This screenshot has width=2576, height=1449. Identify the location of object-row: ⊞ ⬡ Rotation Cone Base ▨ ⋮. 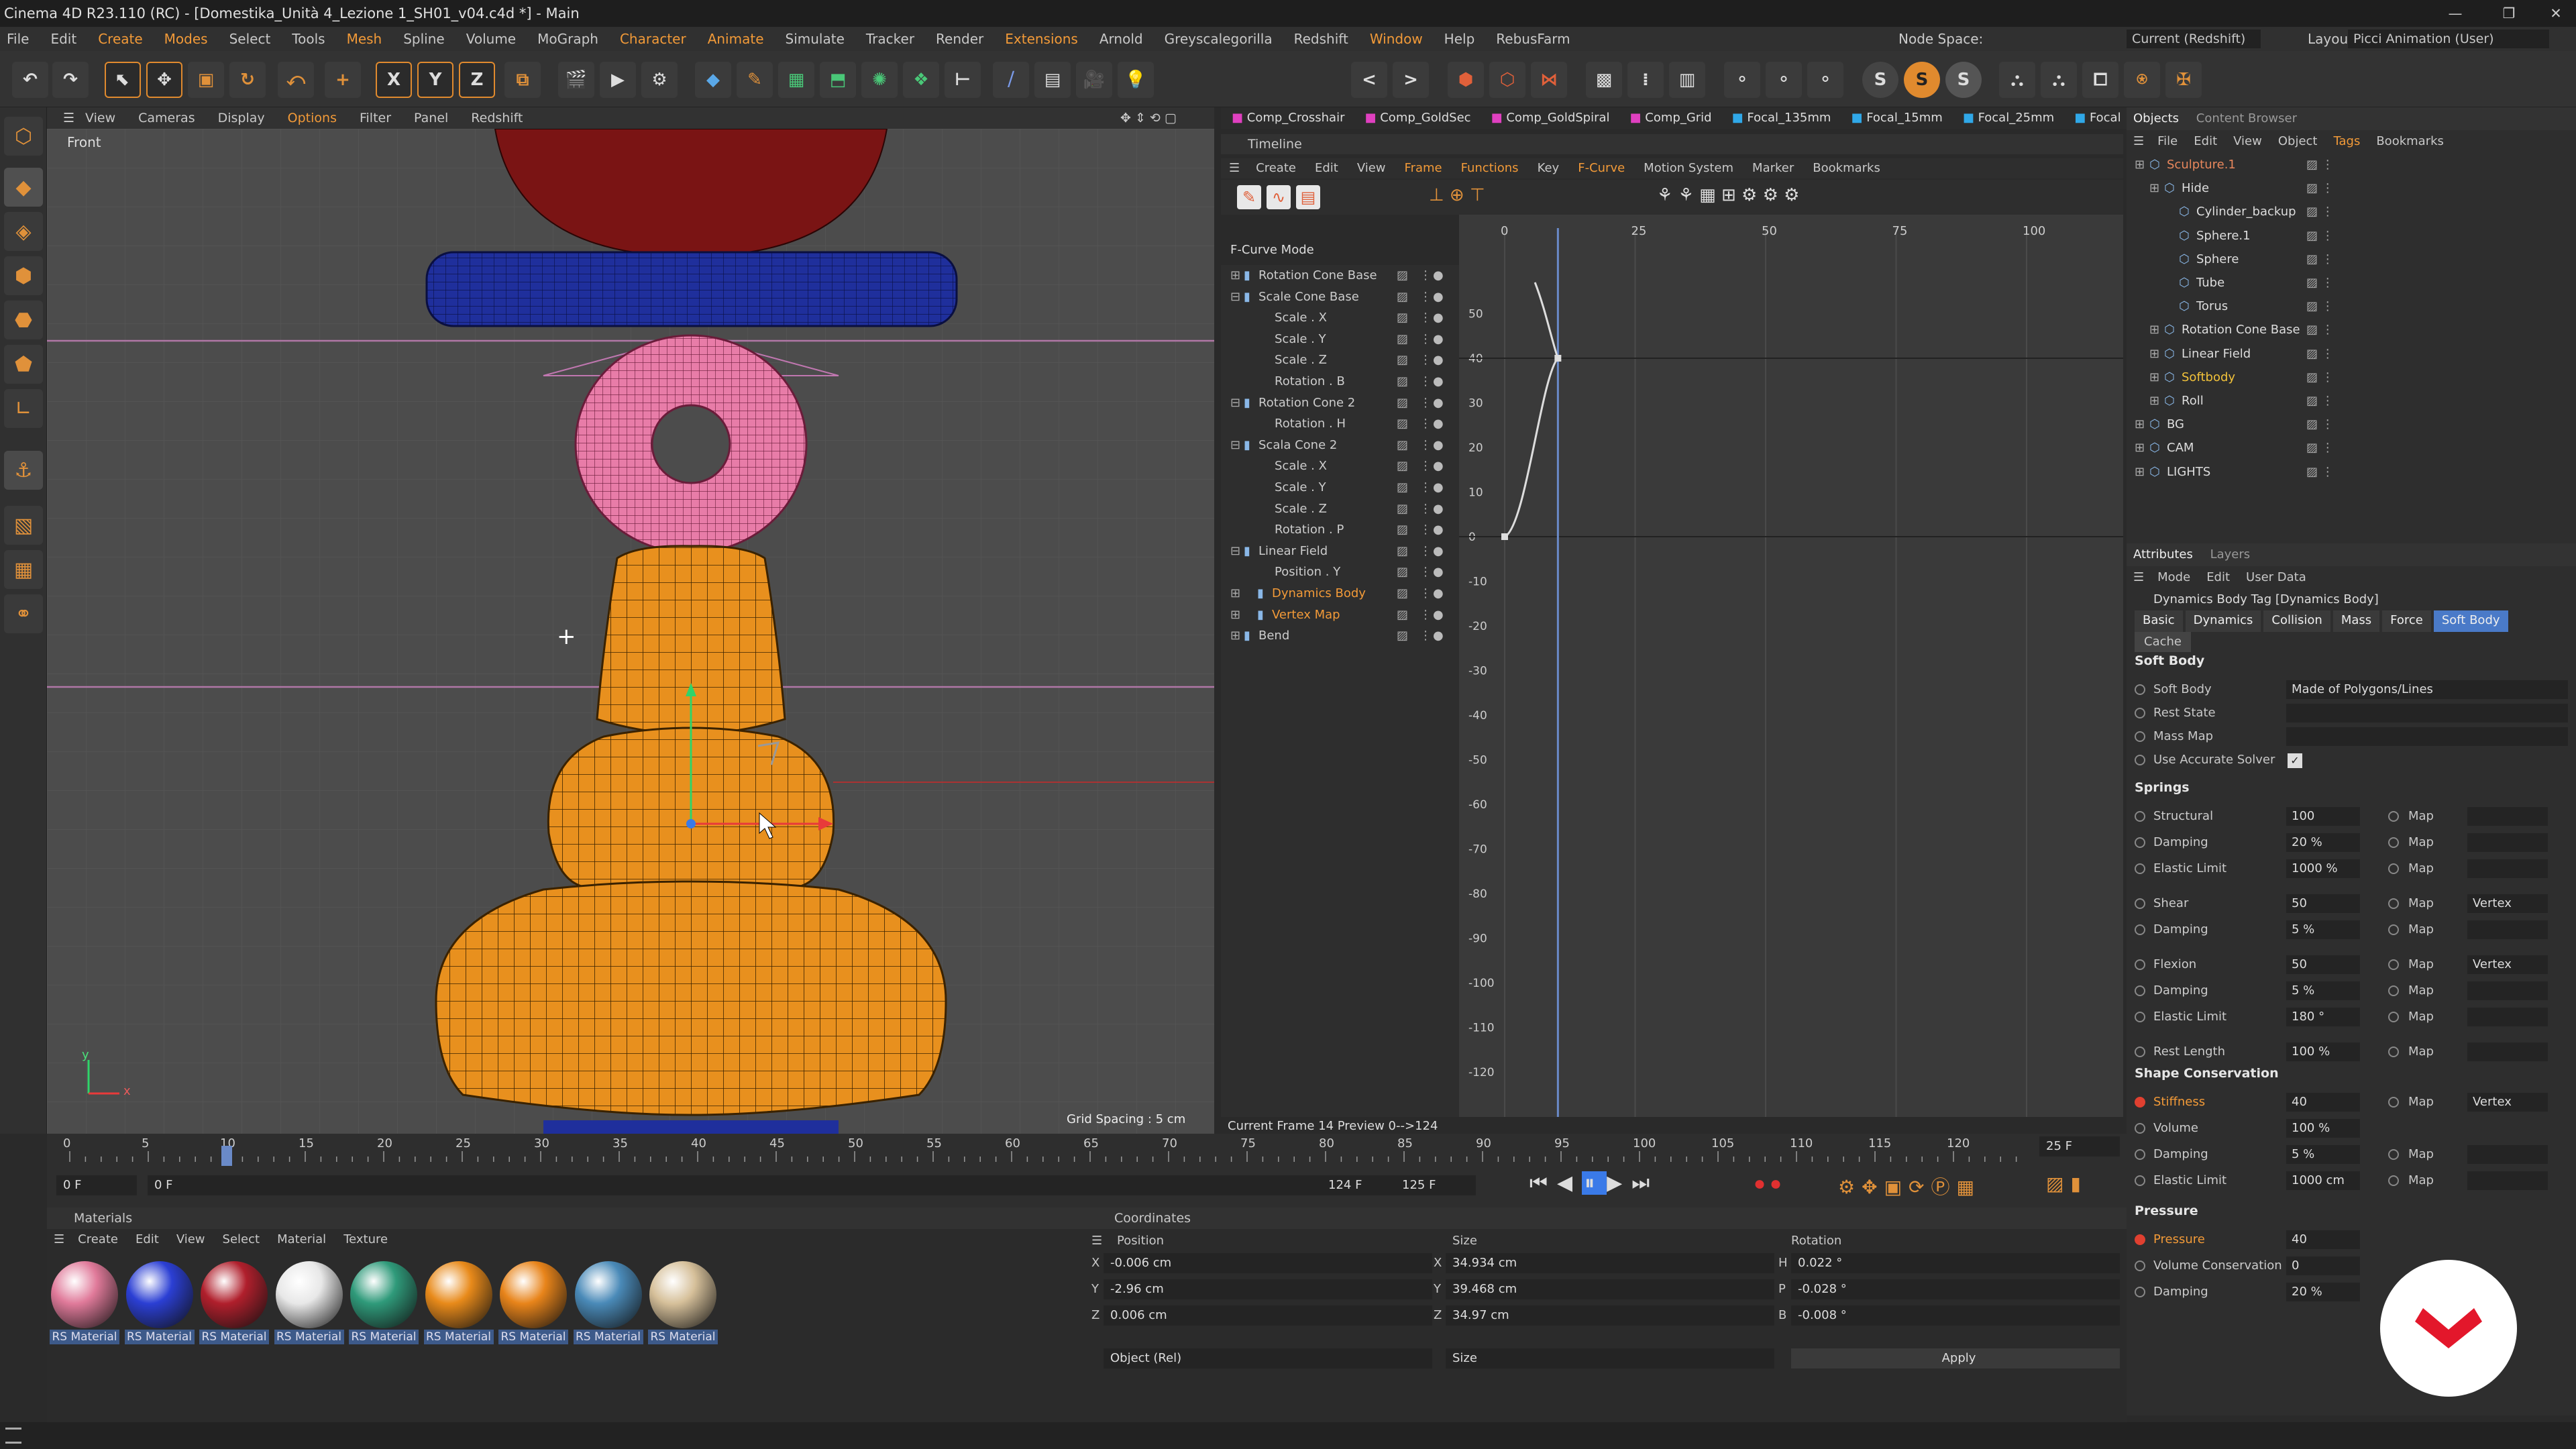
(2351, 329).